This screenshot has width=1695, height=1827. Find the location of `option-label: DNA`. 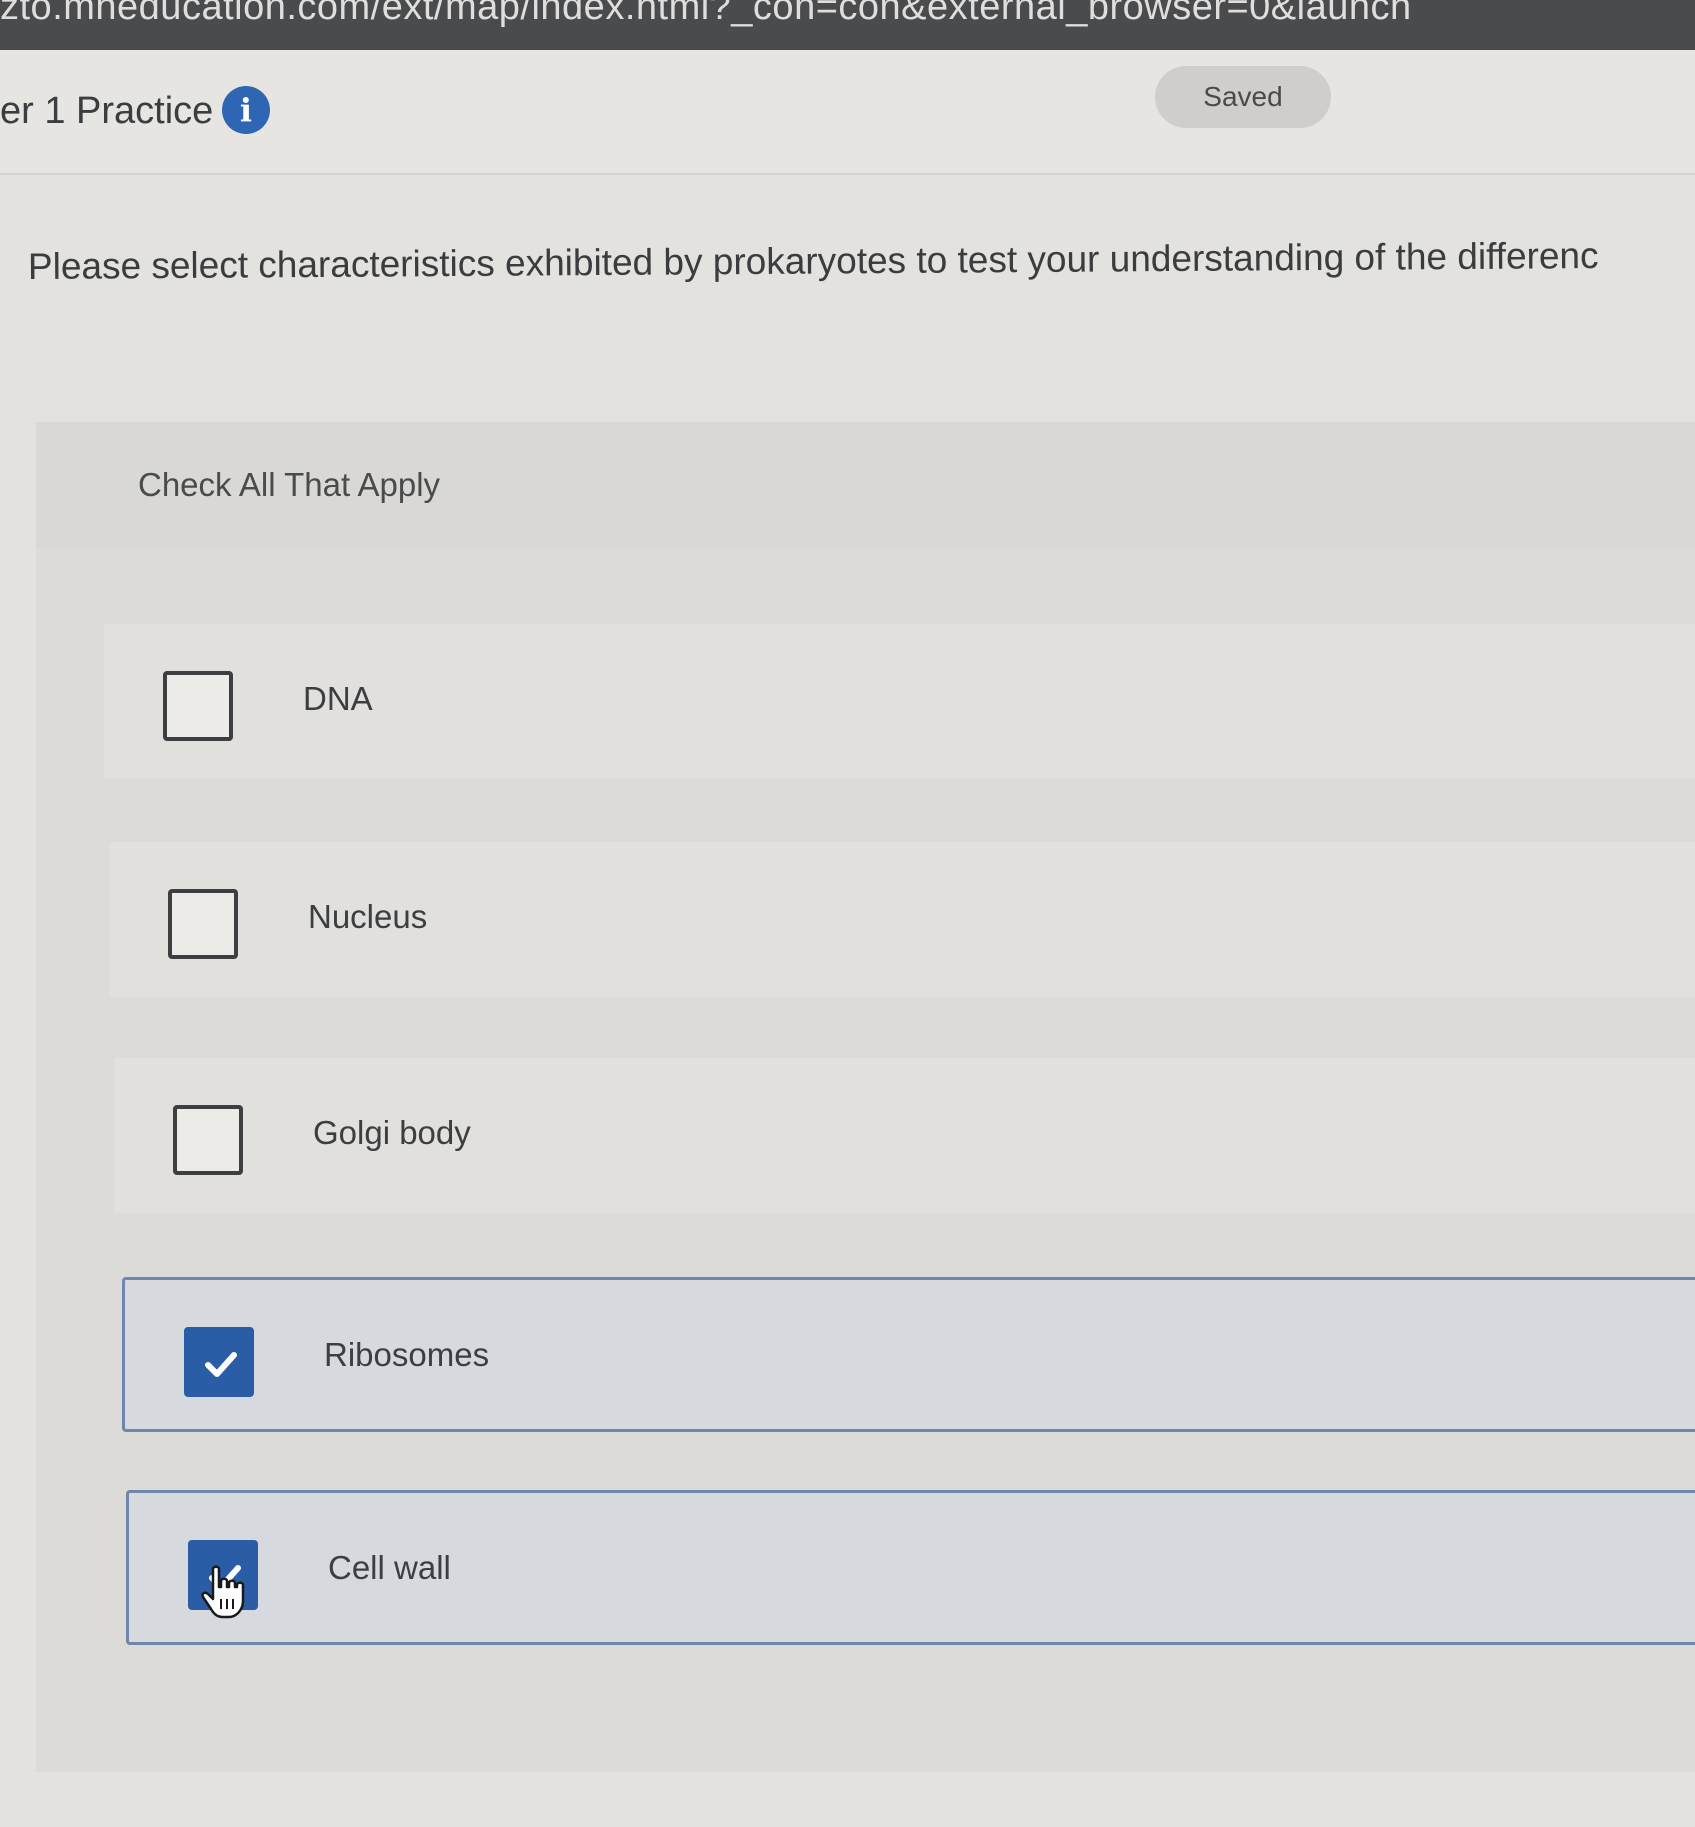

option-label: DNA is located at coordinates (338, 698).